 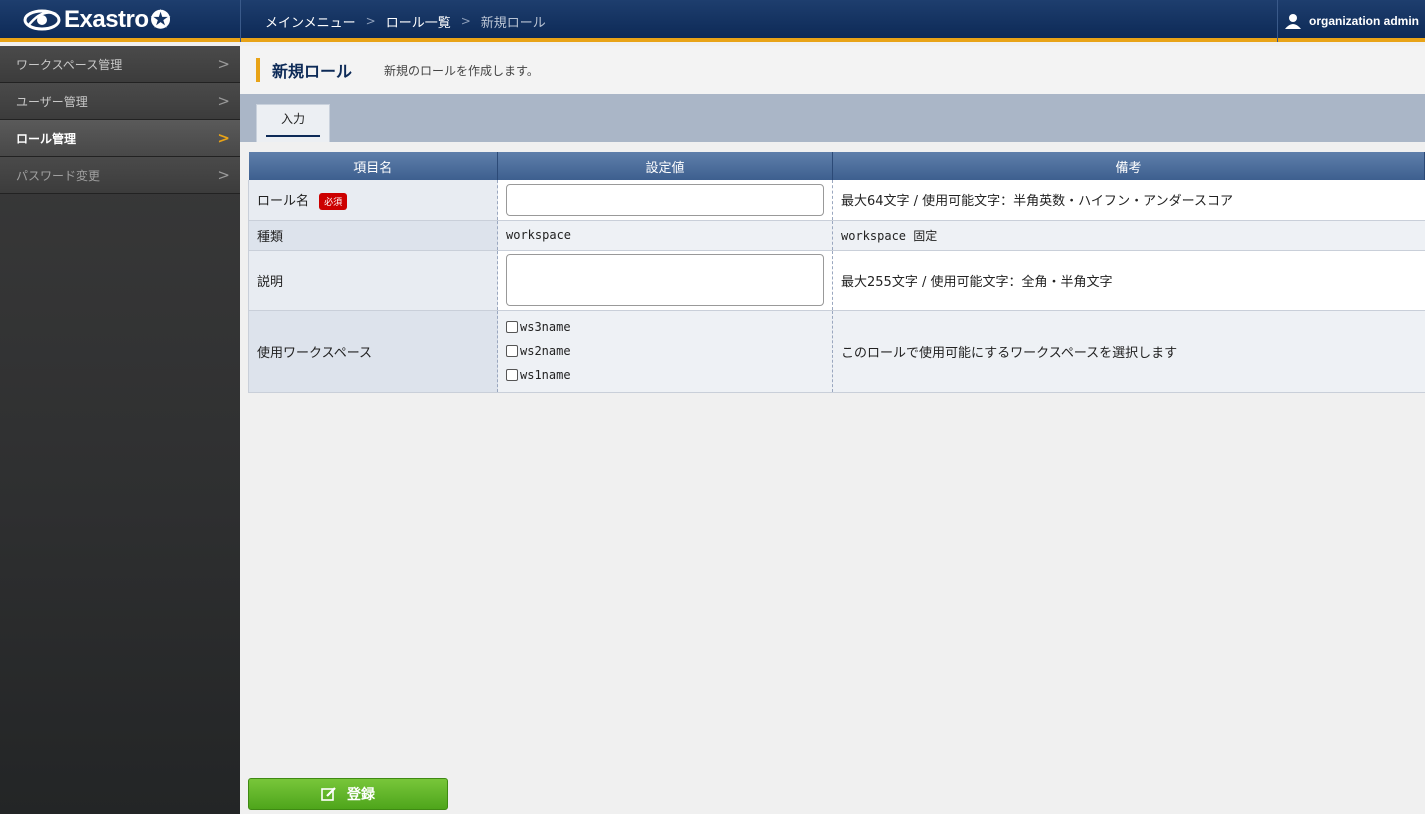 What do you see at coordinates (293, 136) in the screenshot?
I see `tab-active-indicator` at bounding box center [293, 136].